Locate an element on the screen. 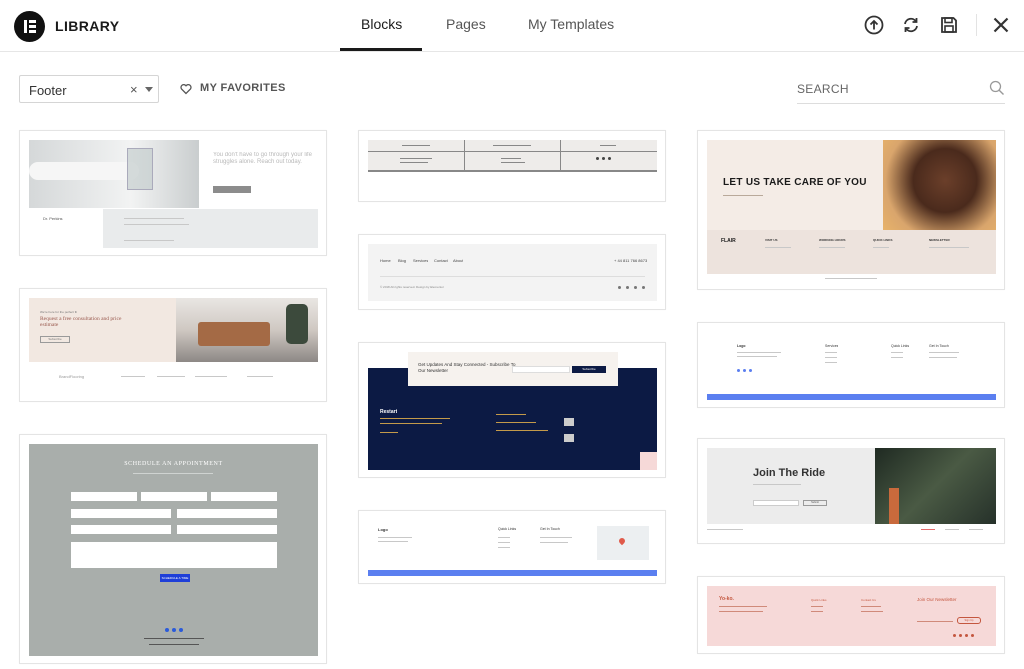 The height and width of the screenshot is (669, 1024). heart-icon is located at coordinates (186, 89).